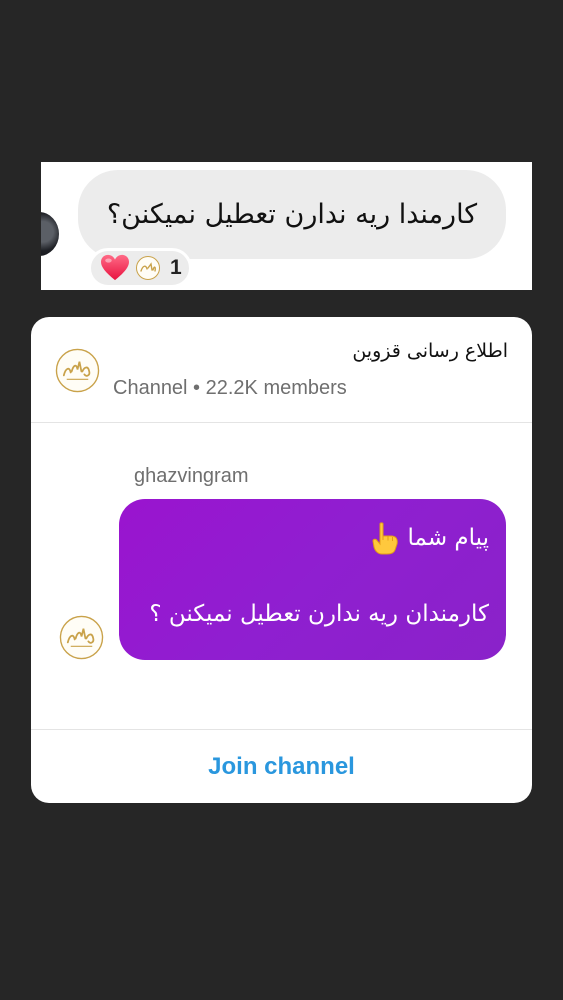 This screenshot has width=563, height=1000. I want to click on post-line-1: پیام شما, so click(428, 538).